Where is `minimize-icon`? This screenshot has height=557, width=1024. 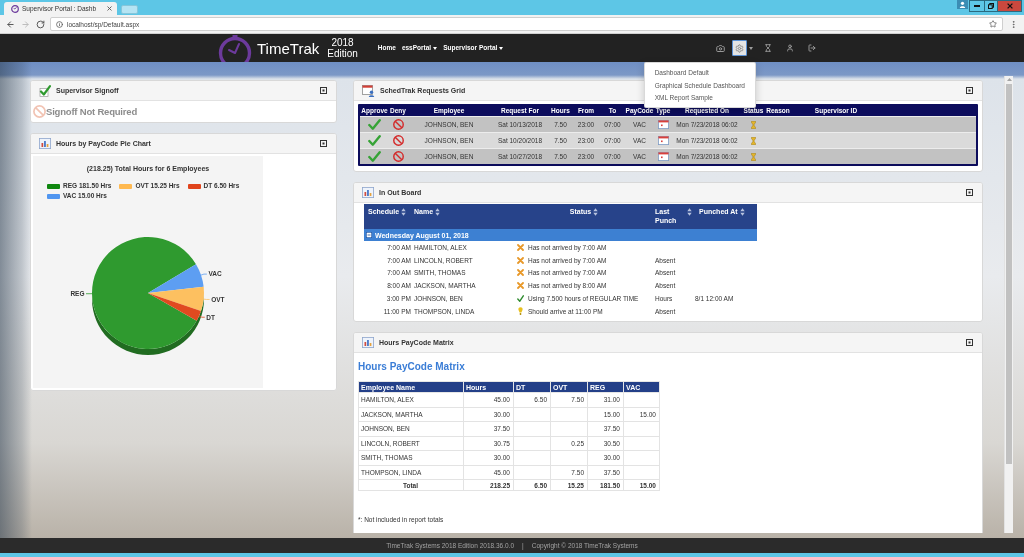 minimize-icon is located at coordinates (977, 6).